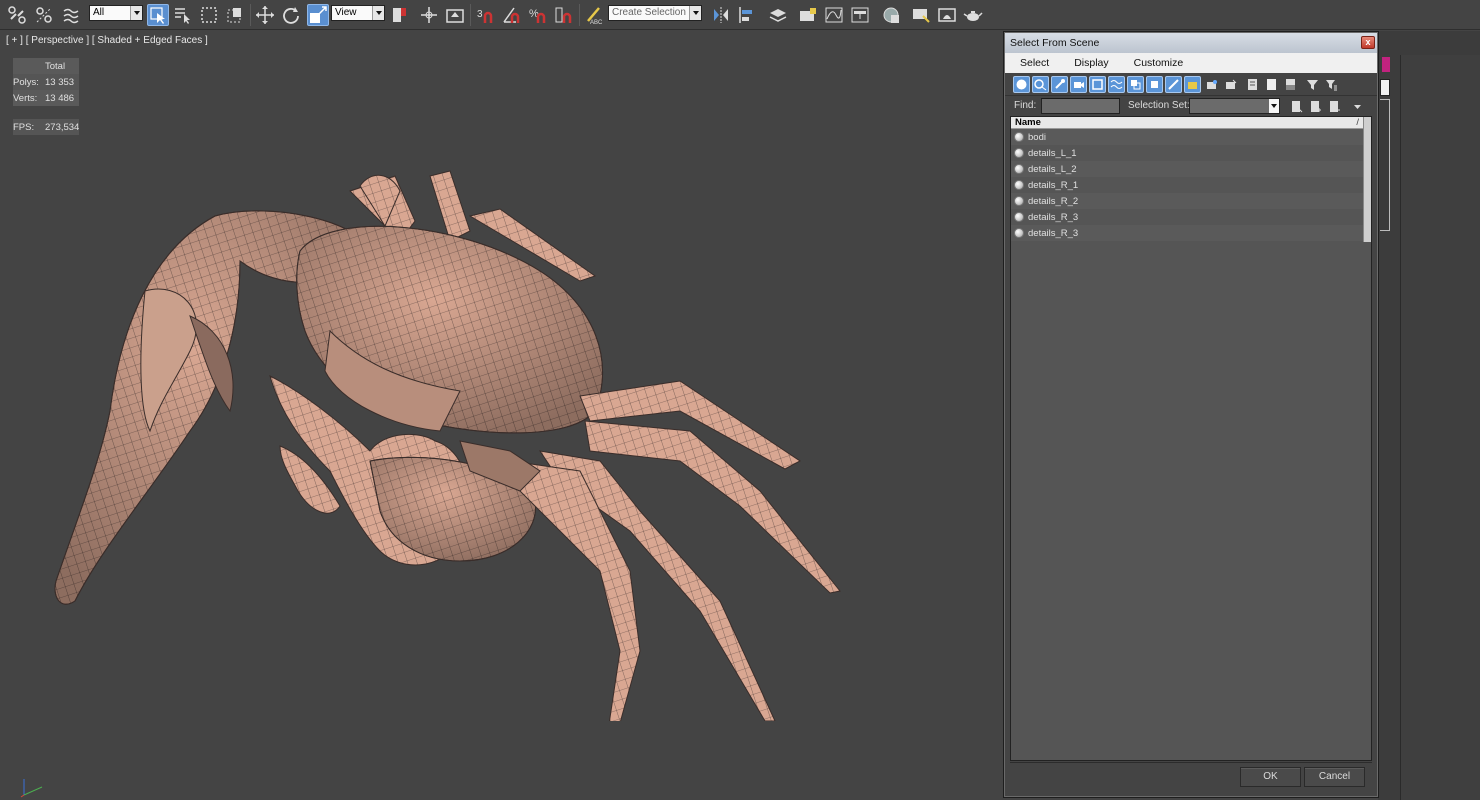  I want to click on display-geometry-icon, so click(1021, 84).